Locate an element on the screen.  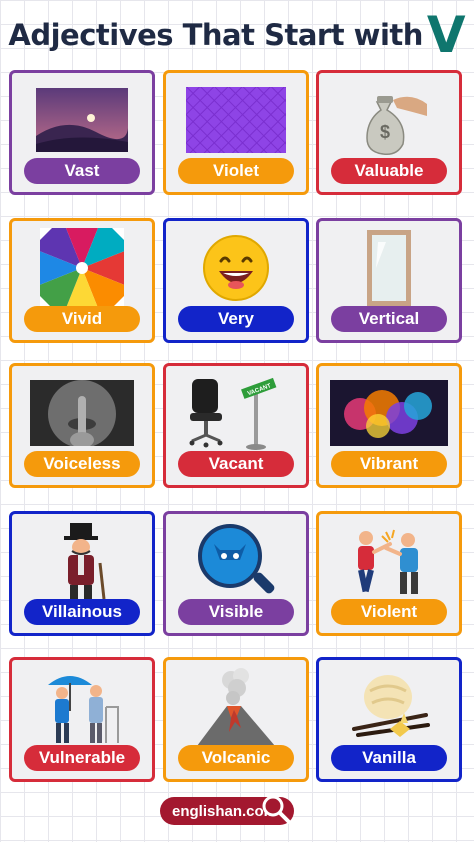
card-violet: Violet is located at coordinates (236, 132).